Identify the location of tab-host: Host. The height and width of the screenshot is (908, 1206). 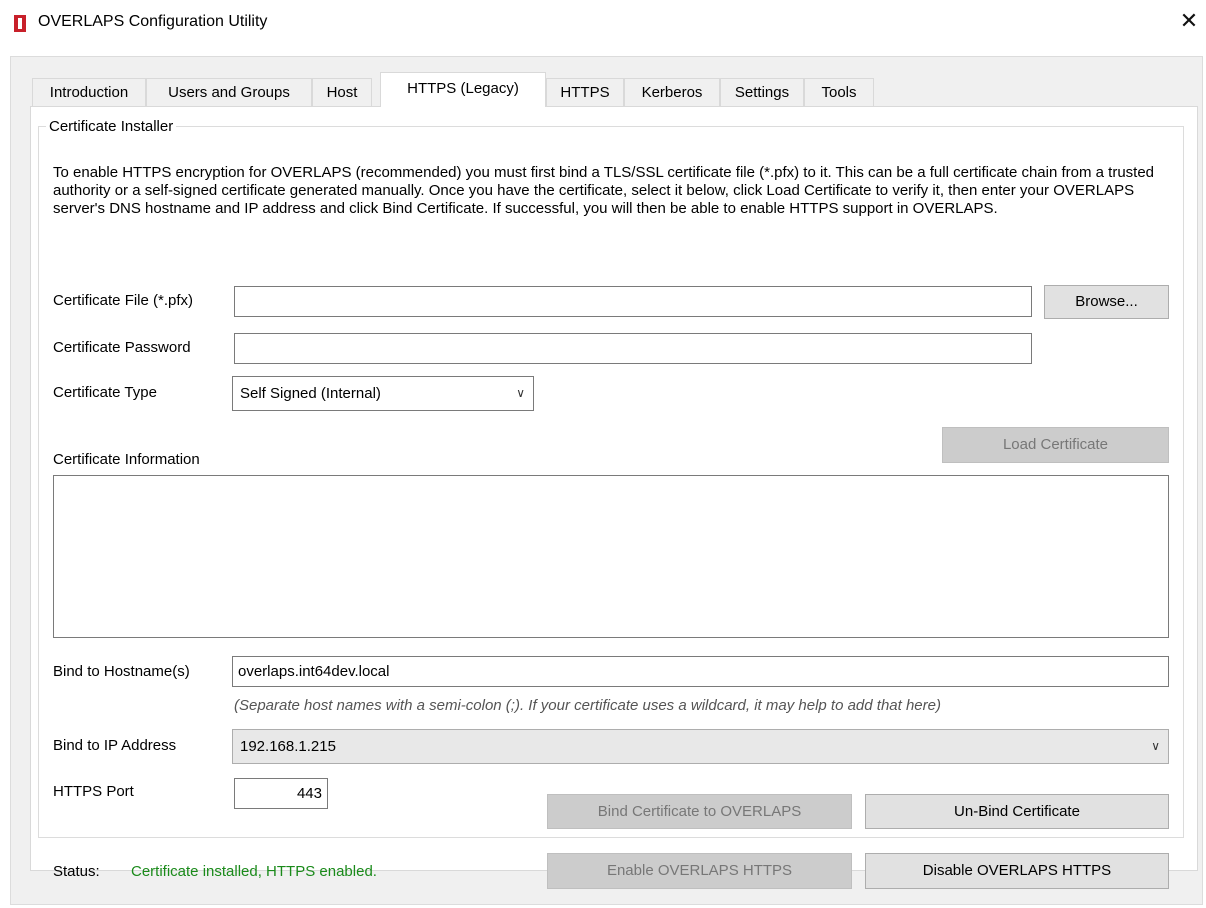
(342, 92).